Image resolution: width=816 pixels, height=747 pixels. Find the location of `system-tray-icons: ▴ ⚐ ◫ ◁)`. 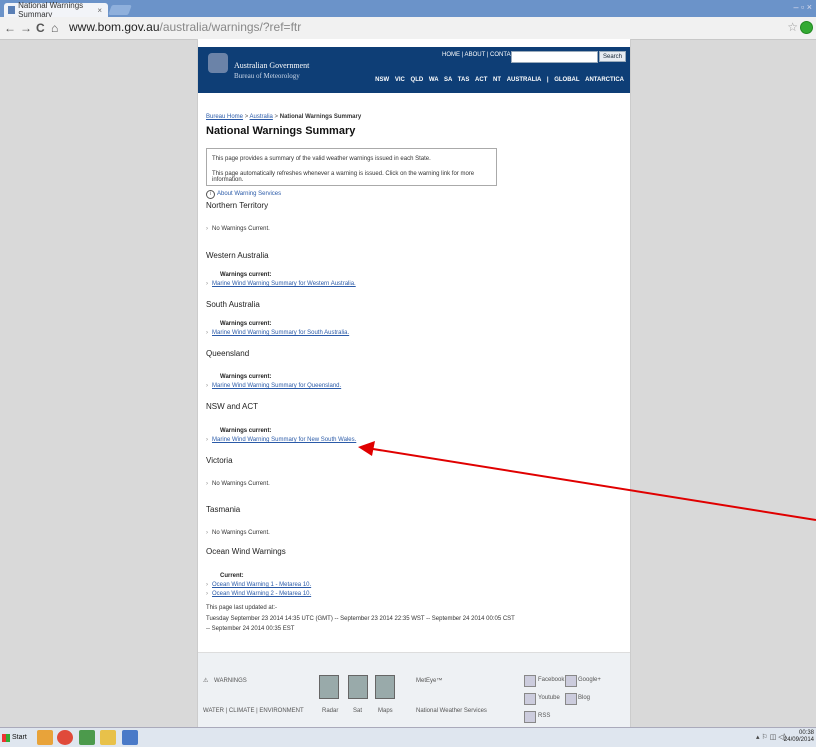

system-tray-icons: ▴ ⚐ ◫ ◁) is located at coordinates (771, 737).